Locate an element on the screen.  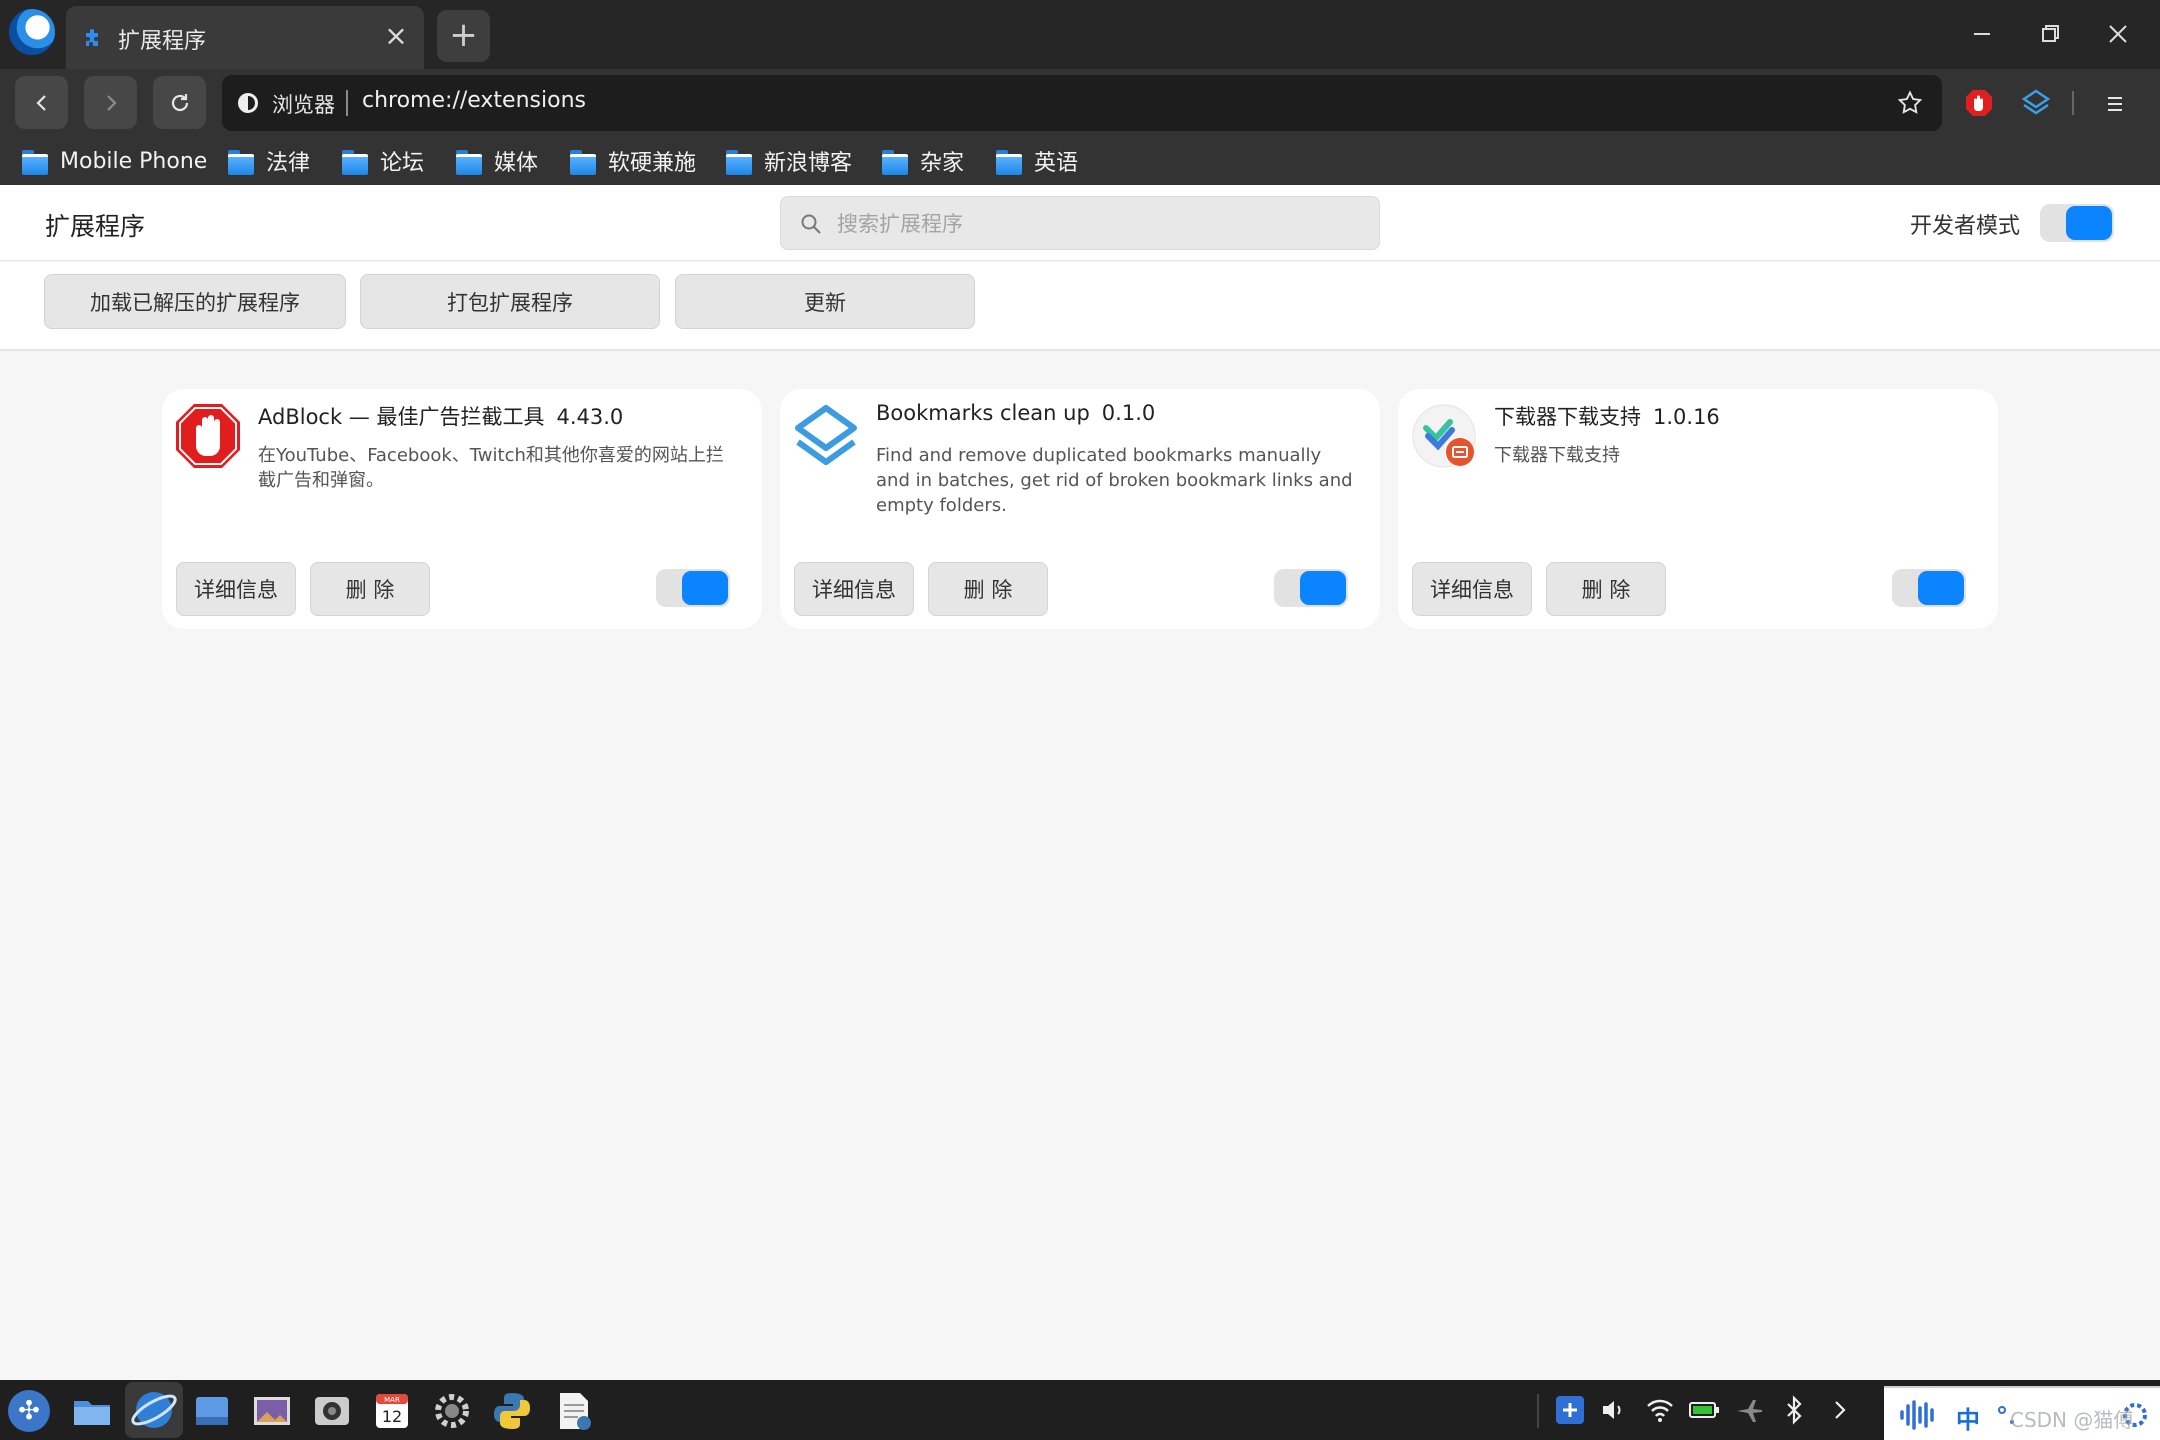
image-viewer-icon is located at coordinates (272, 1411).